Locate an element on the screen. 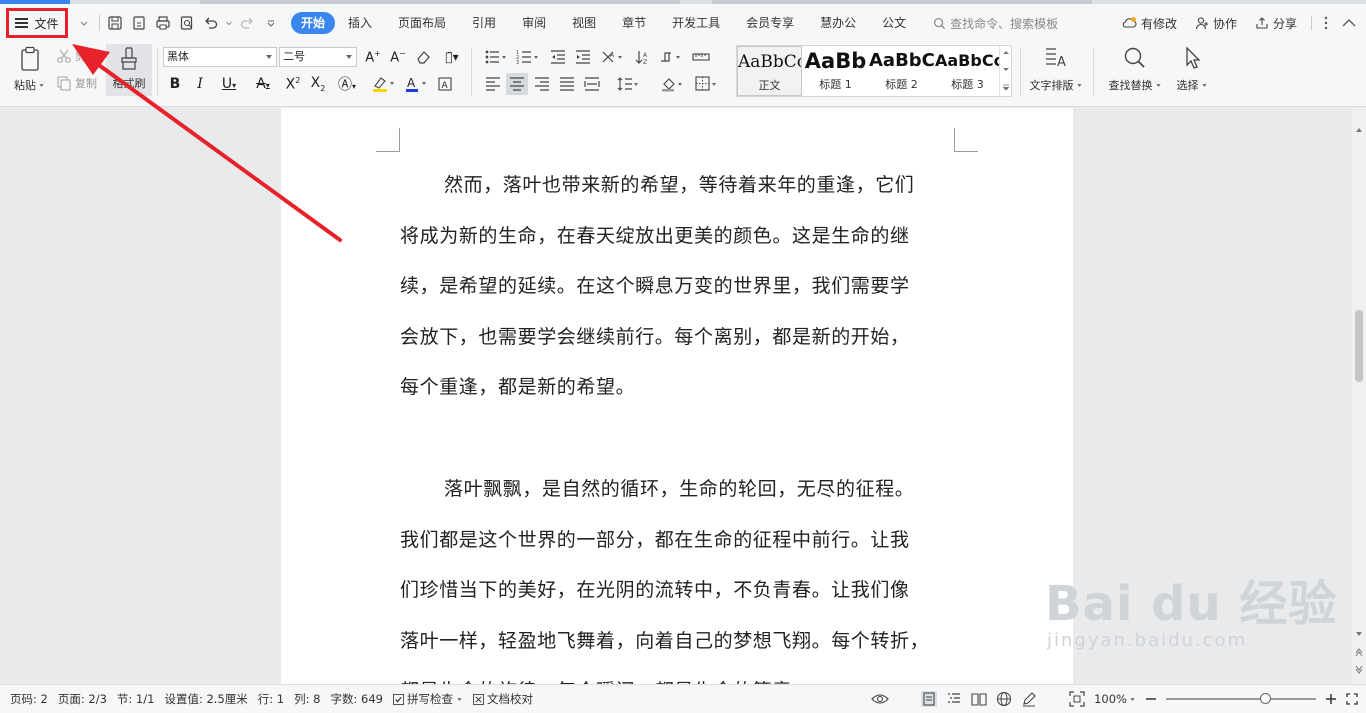  increase-font-size-button: A+ is located at coordinates (373, 57).